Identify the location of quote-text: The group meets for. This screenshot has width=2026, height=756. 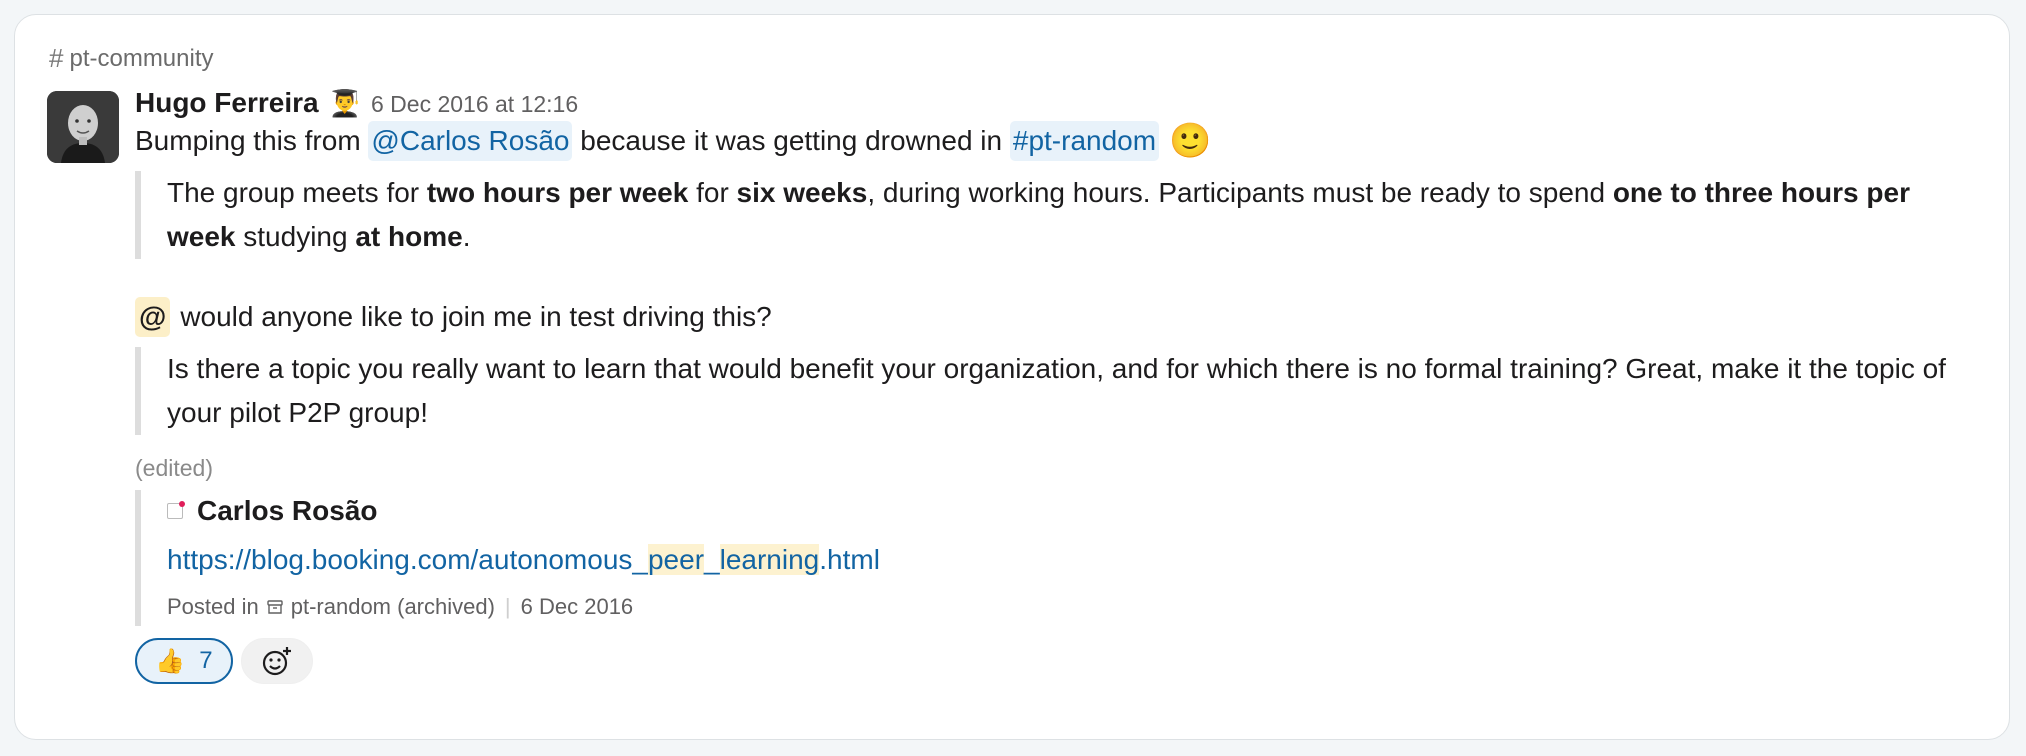
(297, 192).